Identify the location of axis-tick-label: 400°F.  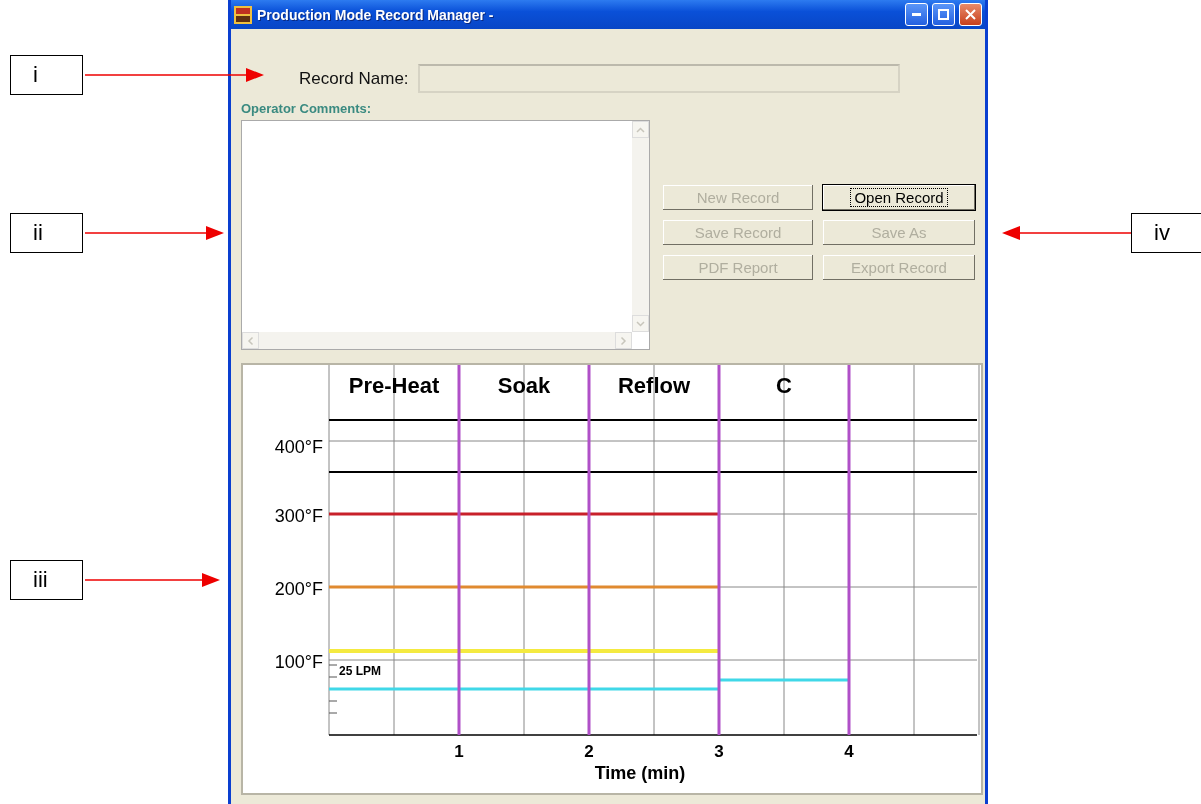
(298, 447).